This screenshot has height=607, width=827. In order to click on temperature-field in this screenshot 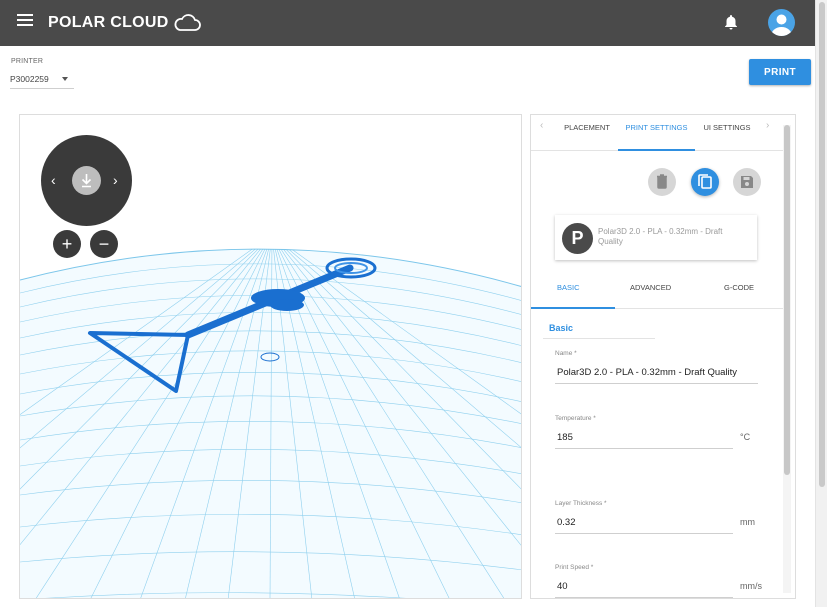, I will do `click(644, 438)`.